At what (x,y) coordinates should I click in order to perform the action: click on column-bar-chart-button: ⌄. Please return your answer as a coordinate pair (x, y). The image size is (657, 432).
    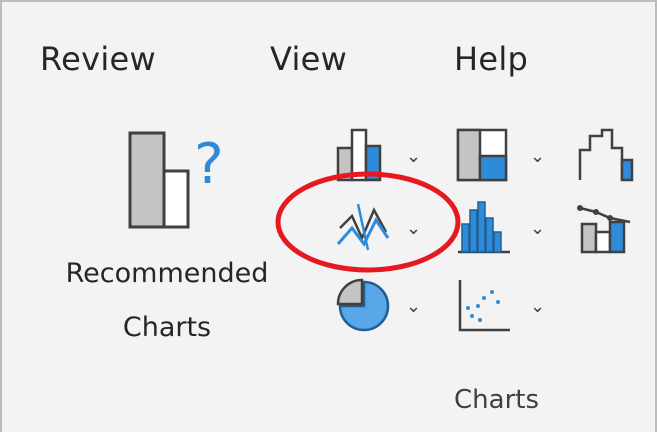
    Looking at the image, I should click on (384, 156).